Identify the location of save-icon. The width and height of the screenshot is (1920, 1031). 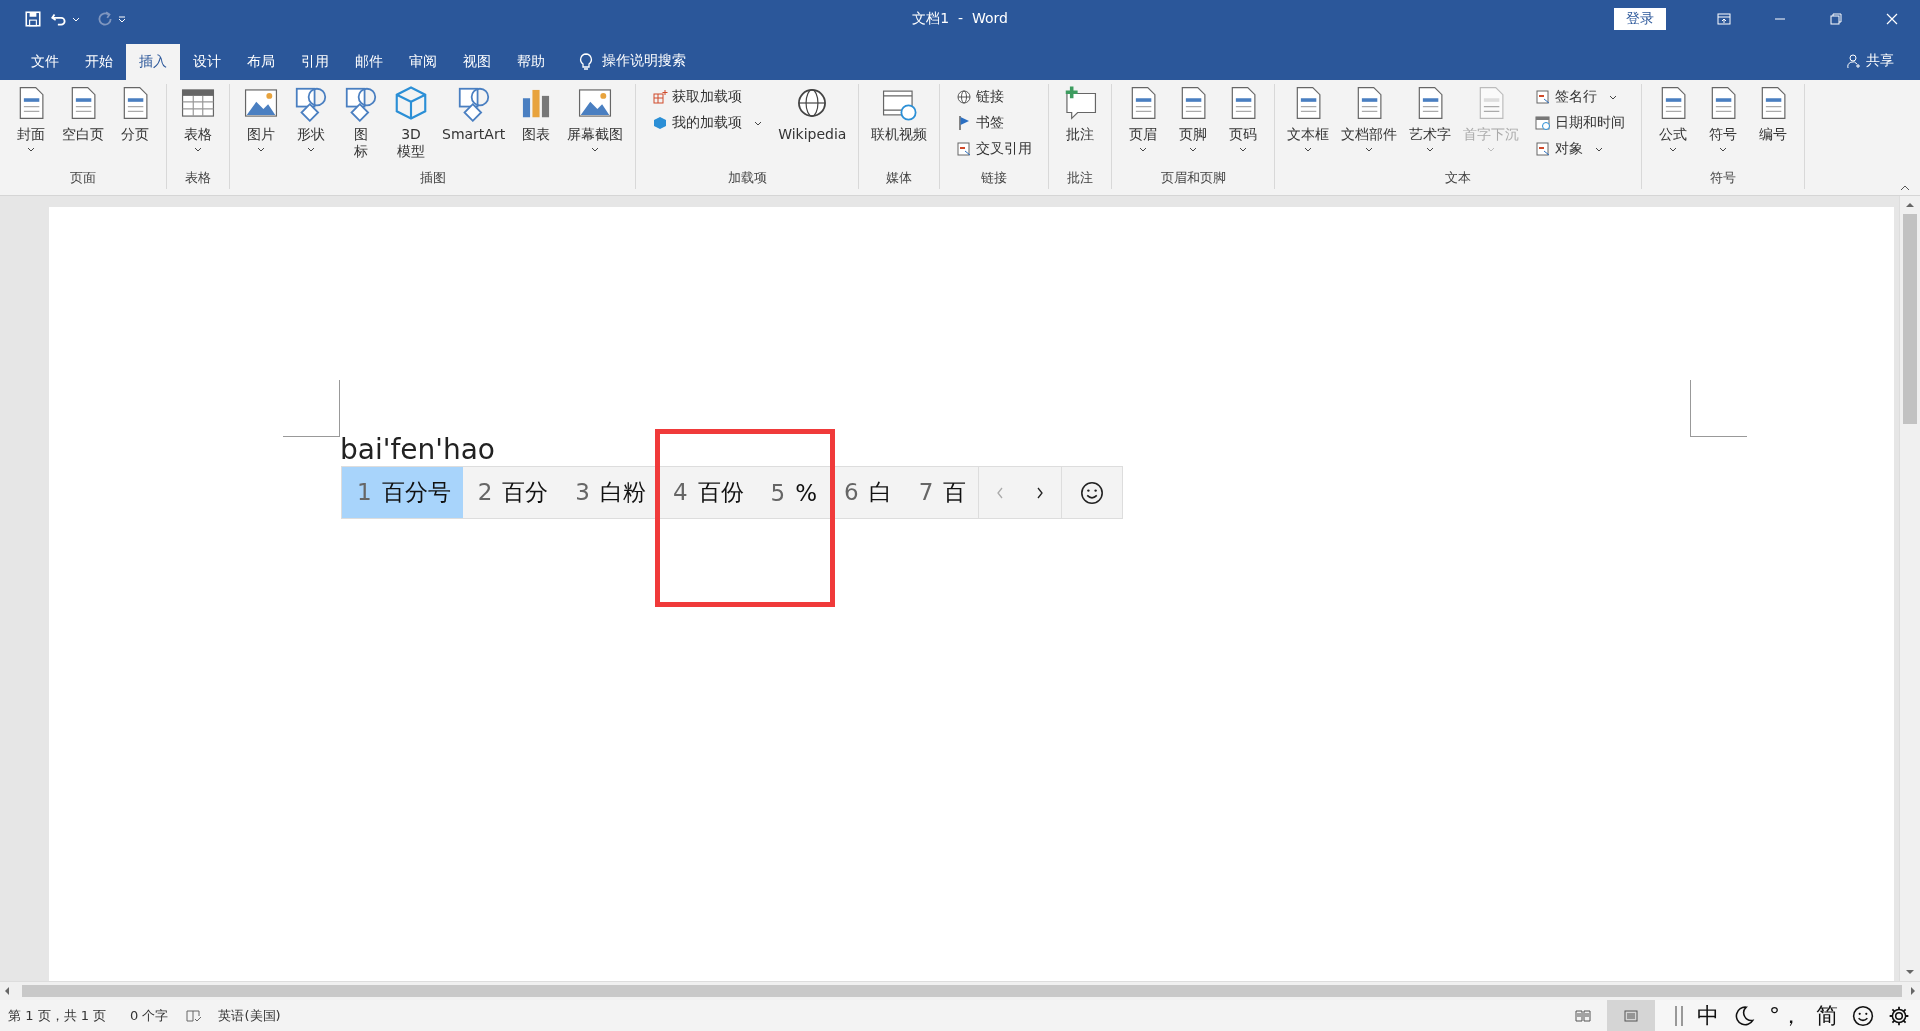
(33, 19).